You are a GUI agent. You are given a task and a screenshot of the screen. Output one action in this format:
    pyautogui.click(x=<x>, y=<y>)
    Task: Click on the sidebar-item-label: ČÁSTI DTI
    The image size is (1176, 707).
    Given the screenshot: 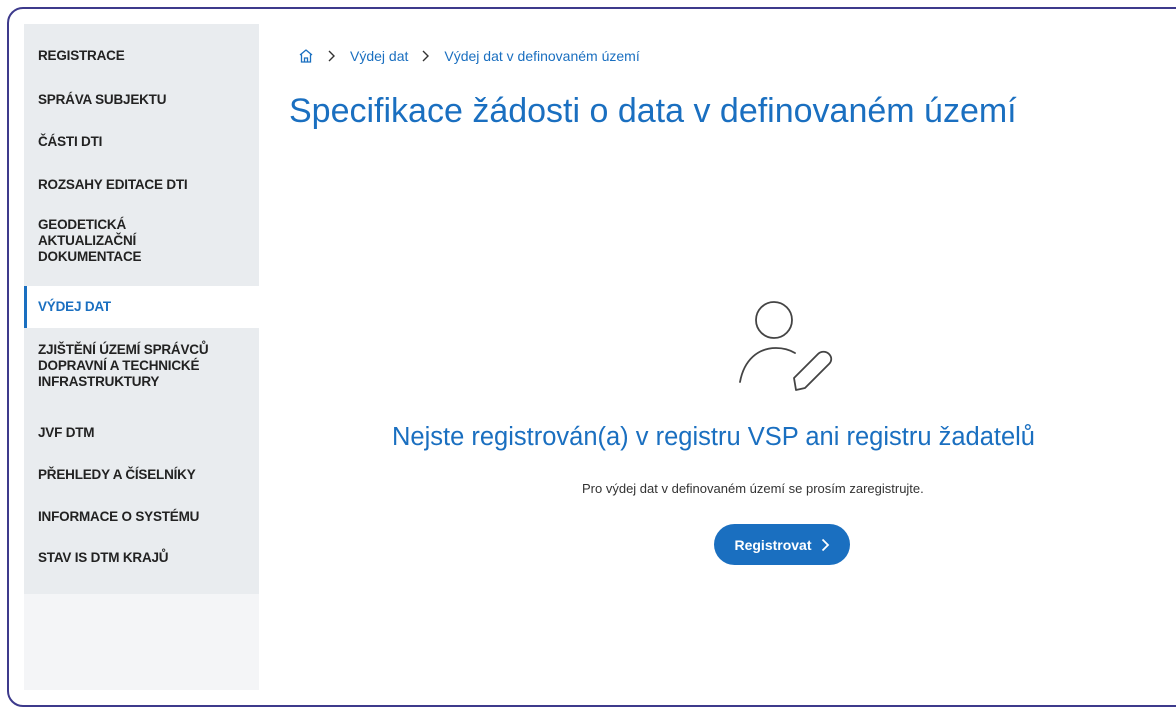 What is the action you would take?
    pyautogui.click(x=70, y=141)
    